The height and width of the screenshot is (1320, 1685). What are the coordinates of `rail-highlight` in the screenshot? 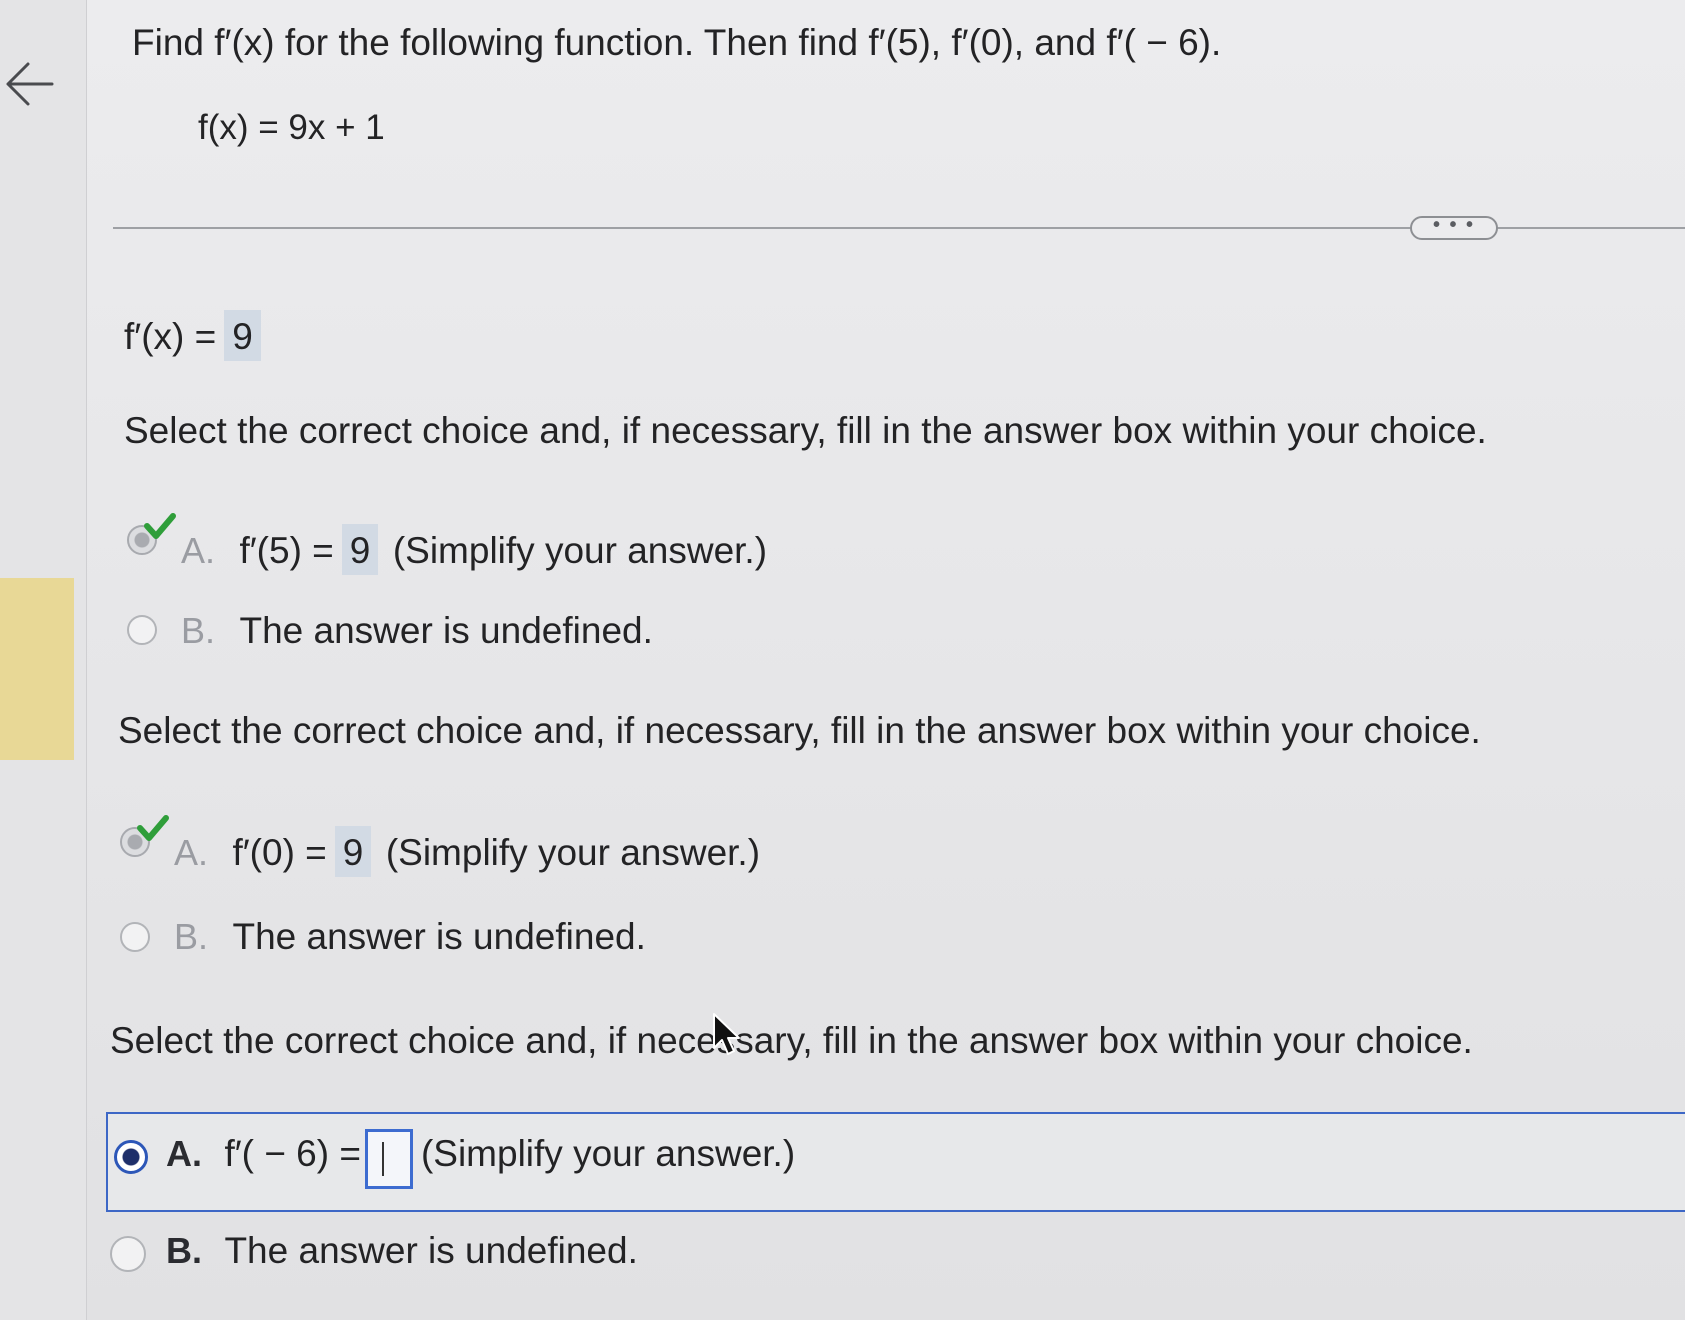 It's located at (37, 669).